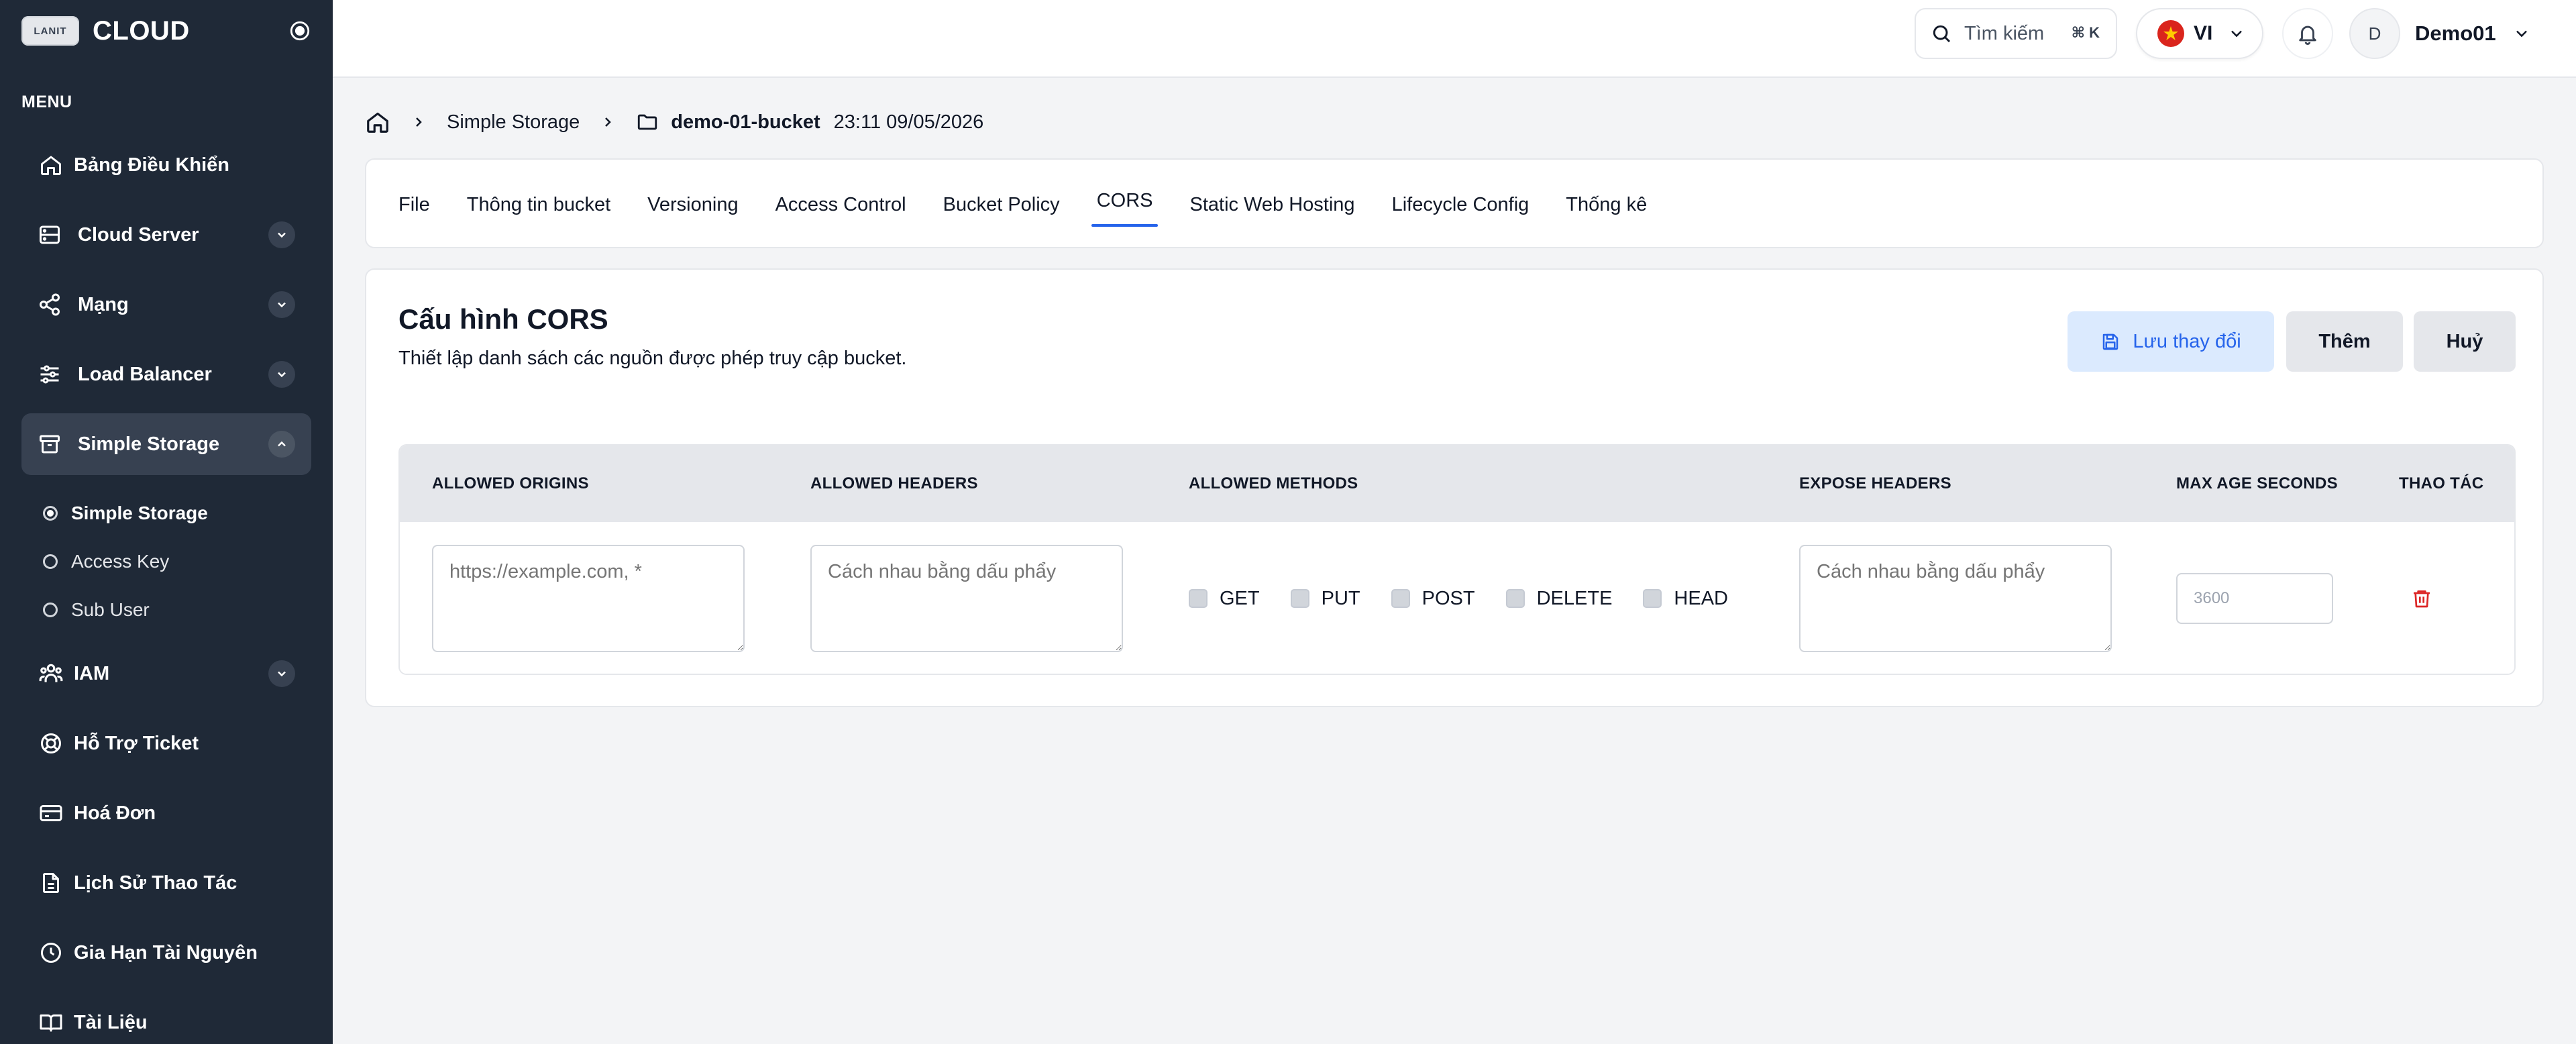 The width and height of the screenshot is (2576, 1044). I want to click on notifications-button, so click(2307, 33).